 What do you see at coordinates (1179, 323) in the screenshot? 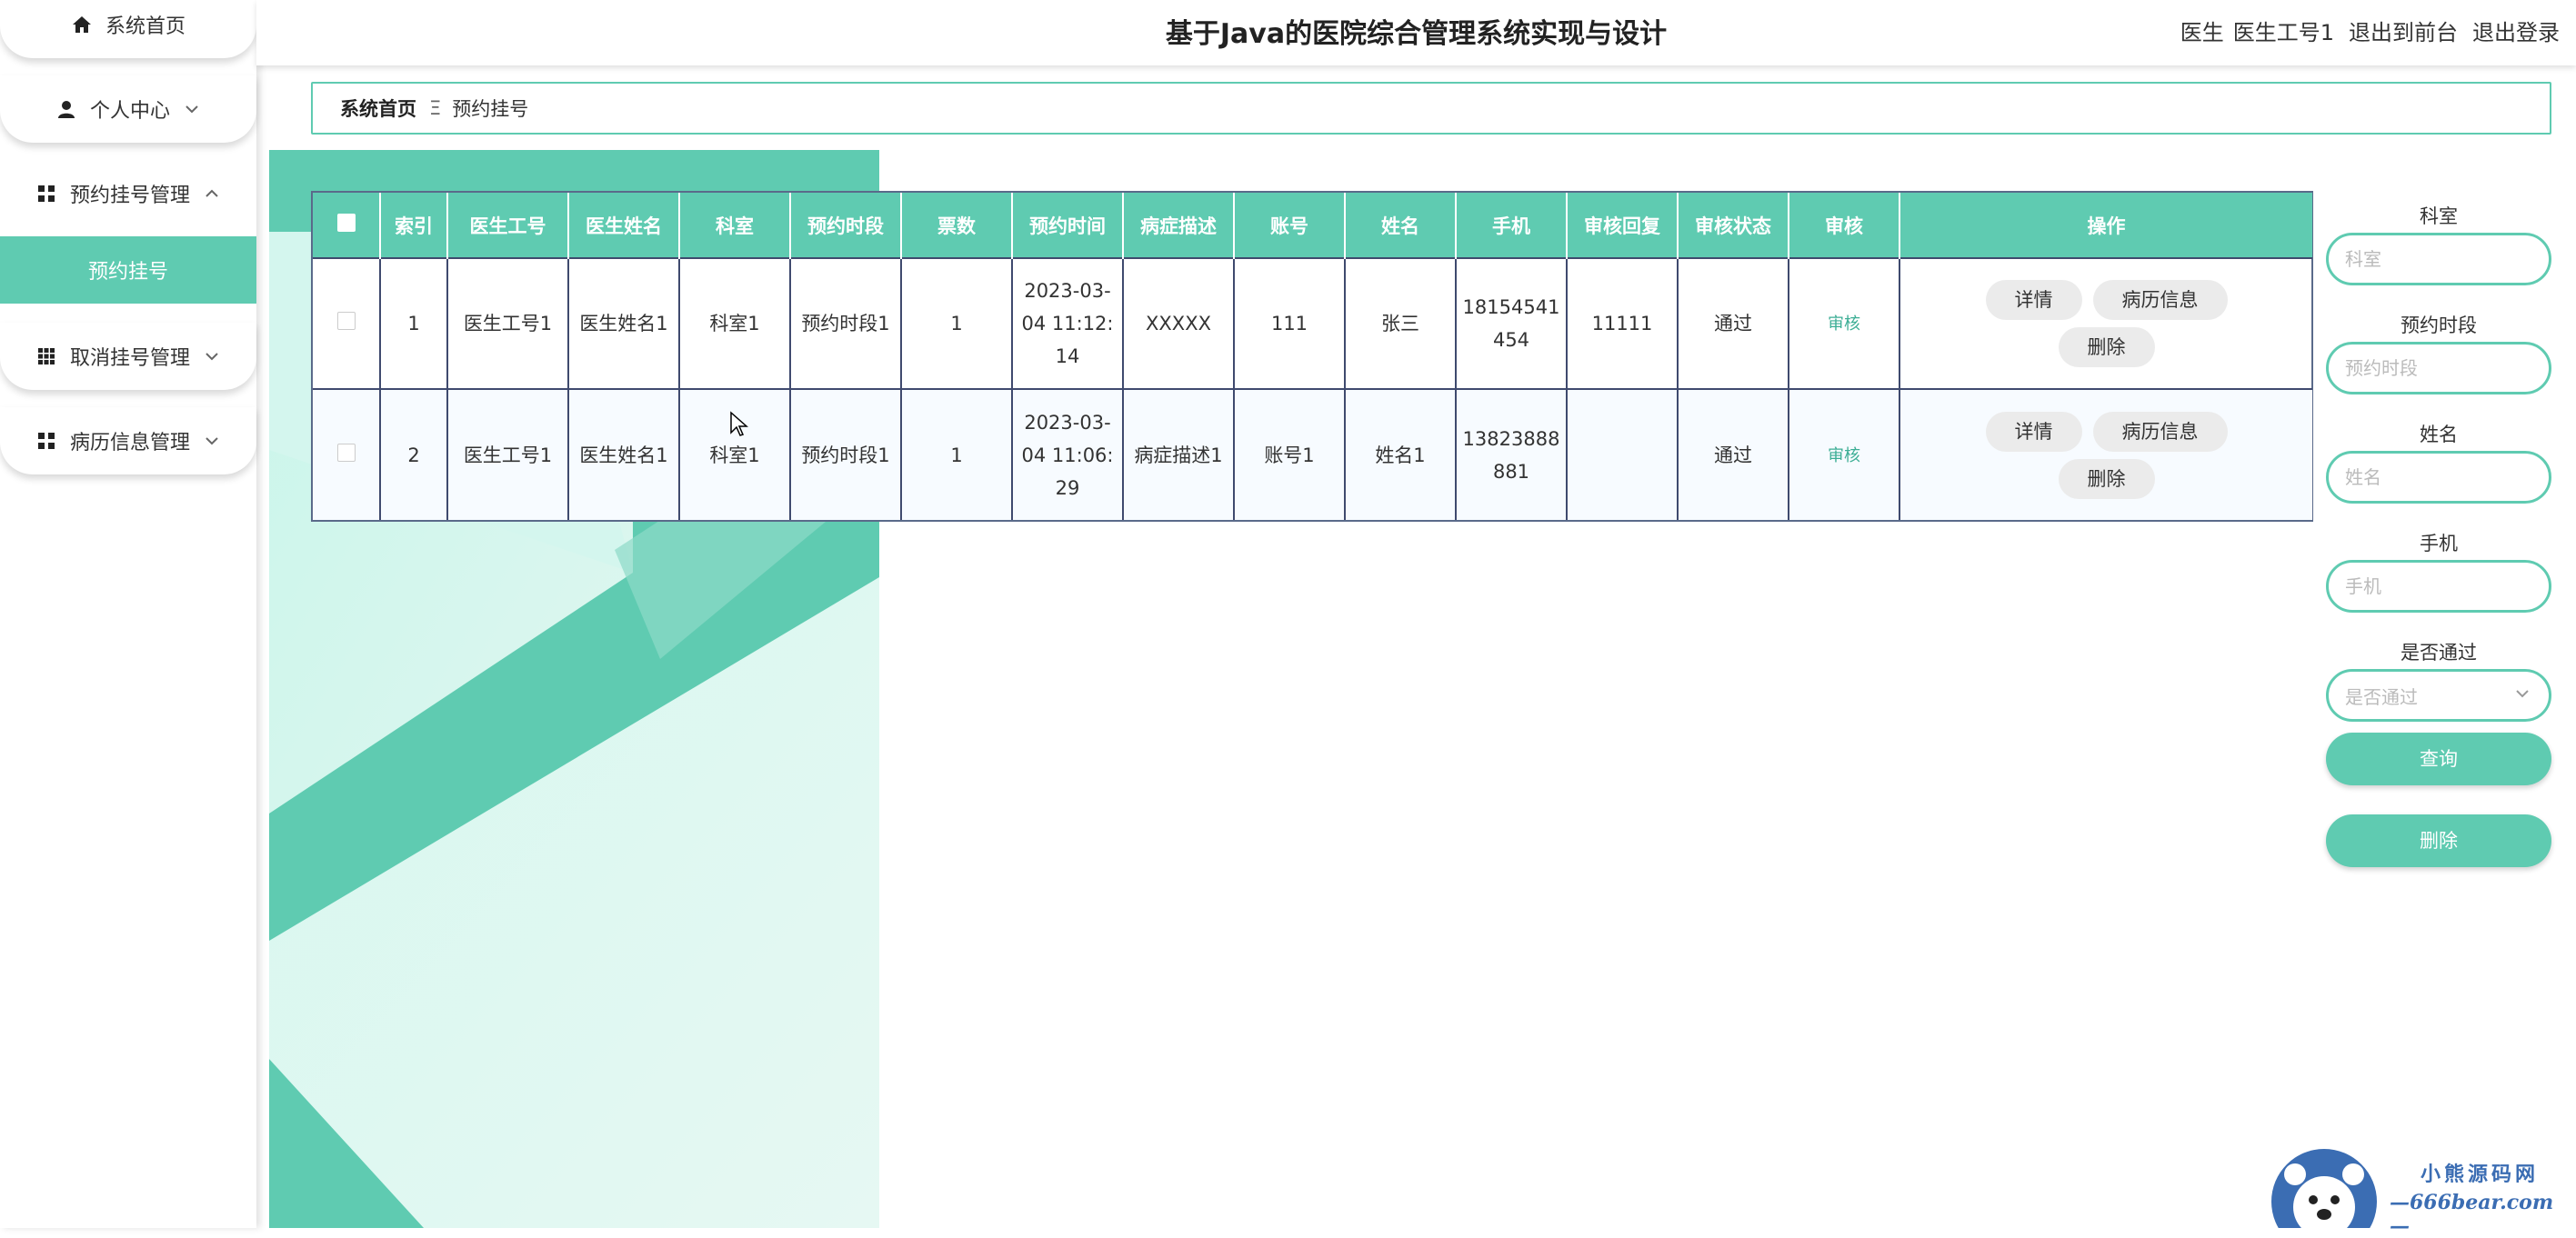
I see `cell-symptom: XXXXX` at bounding box center [1179, 323].